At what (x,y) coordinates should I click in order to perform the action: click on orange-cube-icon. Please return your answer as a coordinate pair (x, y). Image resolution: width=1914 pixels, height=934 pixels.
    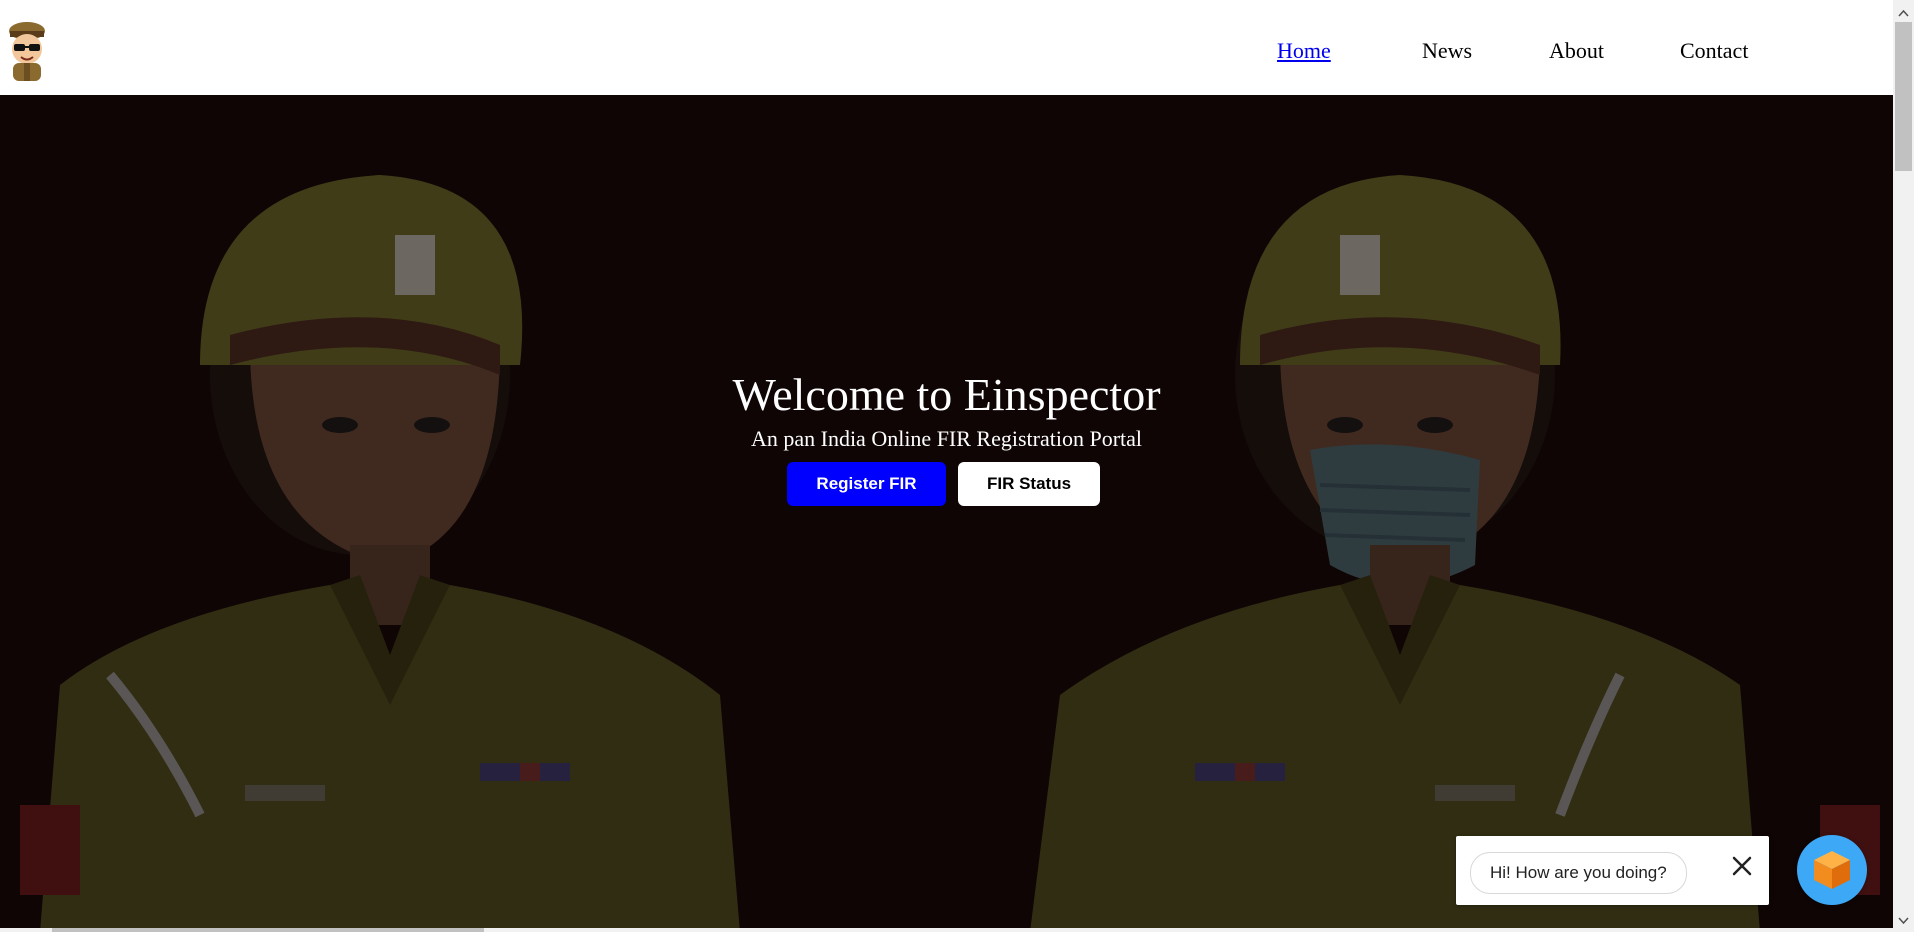
    Looking at the image, I should click on (1832, 870).